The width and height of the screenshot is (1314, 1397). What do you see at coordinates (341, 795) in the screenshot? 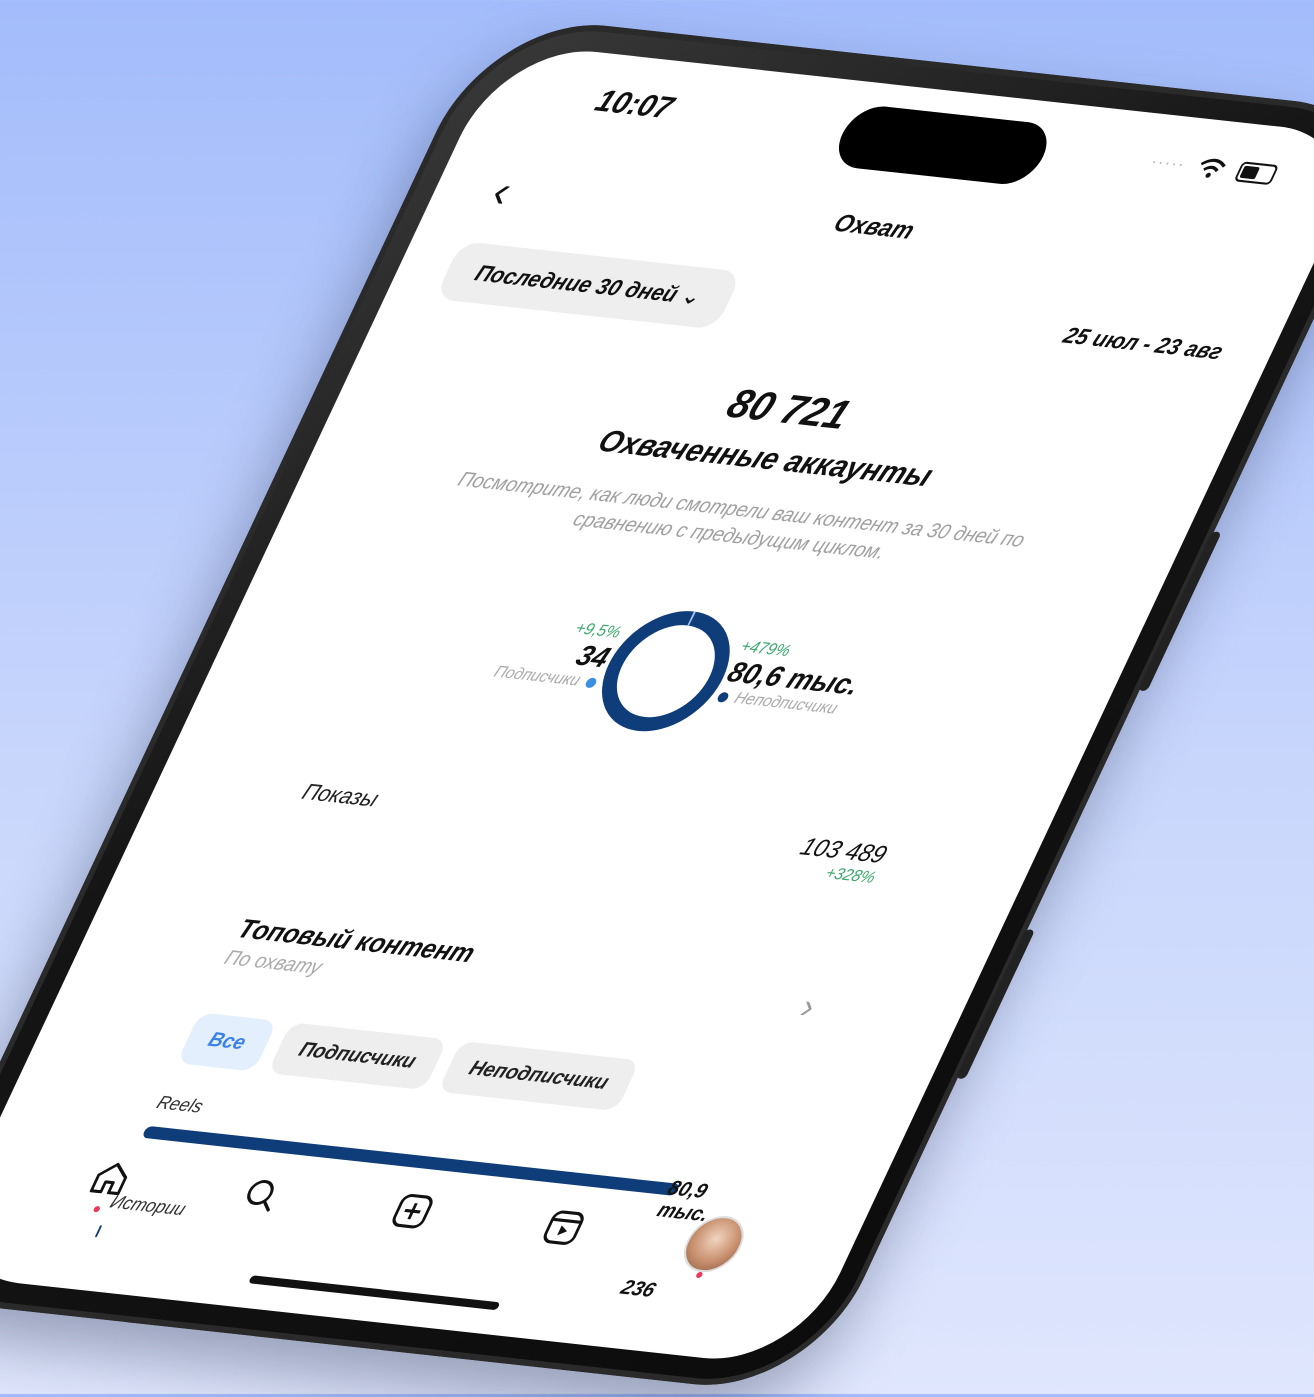
I see `impressions-label: Показы` at bounding box center [341, 795].